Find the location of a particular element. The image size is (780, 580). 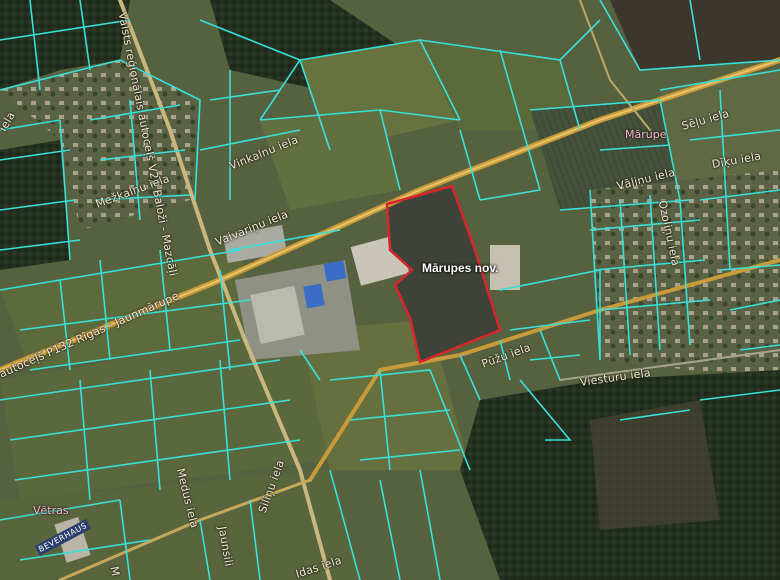

town-label-vetras: Vētras is located at coordinates (51, 510).